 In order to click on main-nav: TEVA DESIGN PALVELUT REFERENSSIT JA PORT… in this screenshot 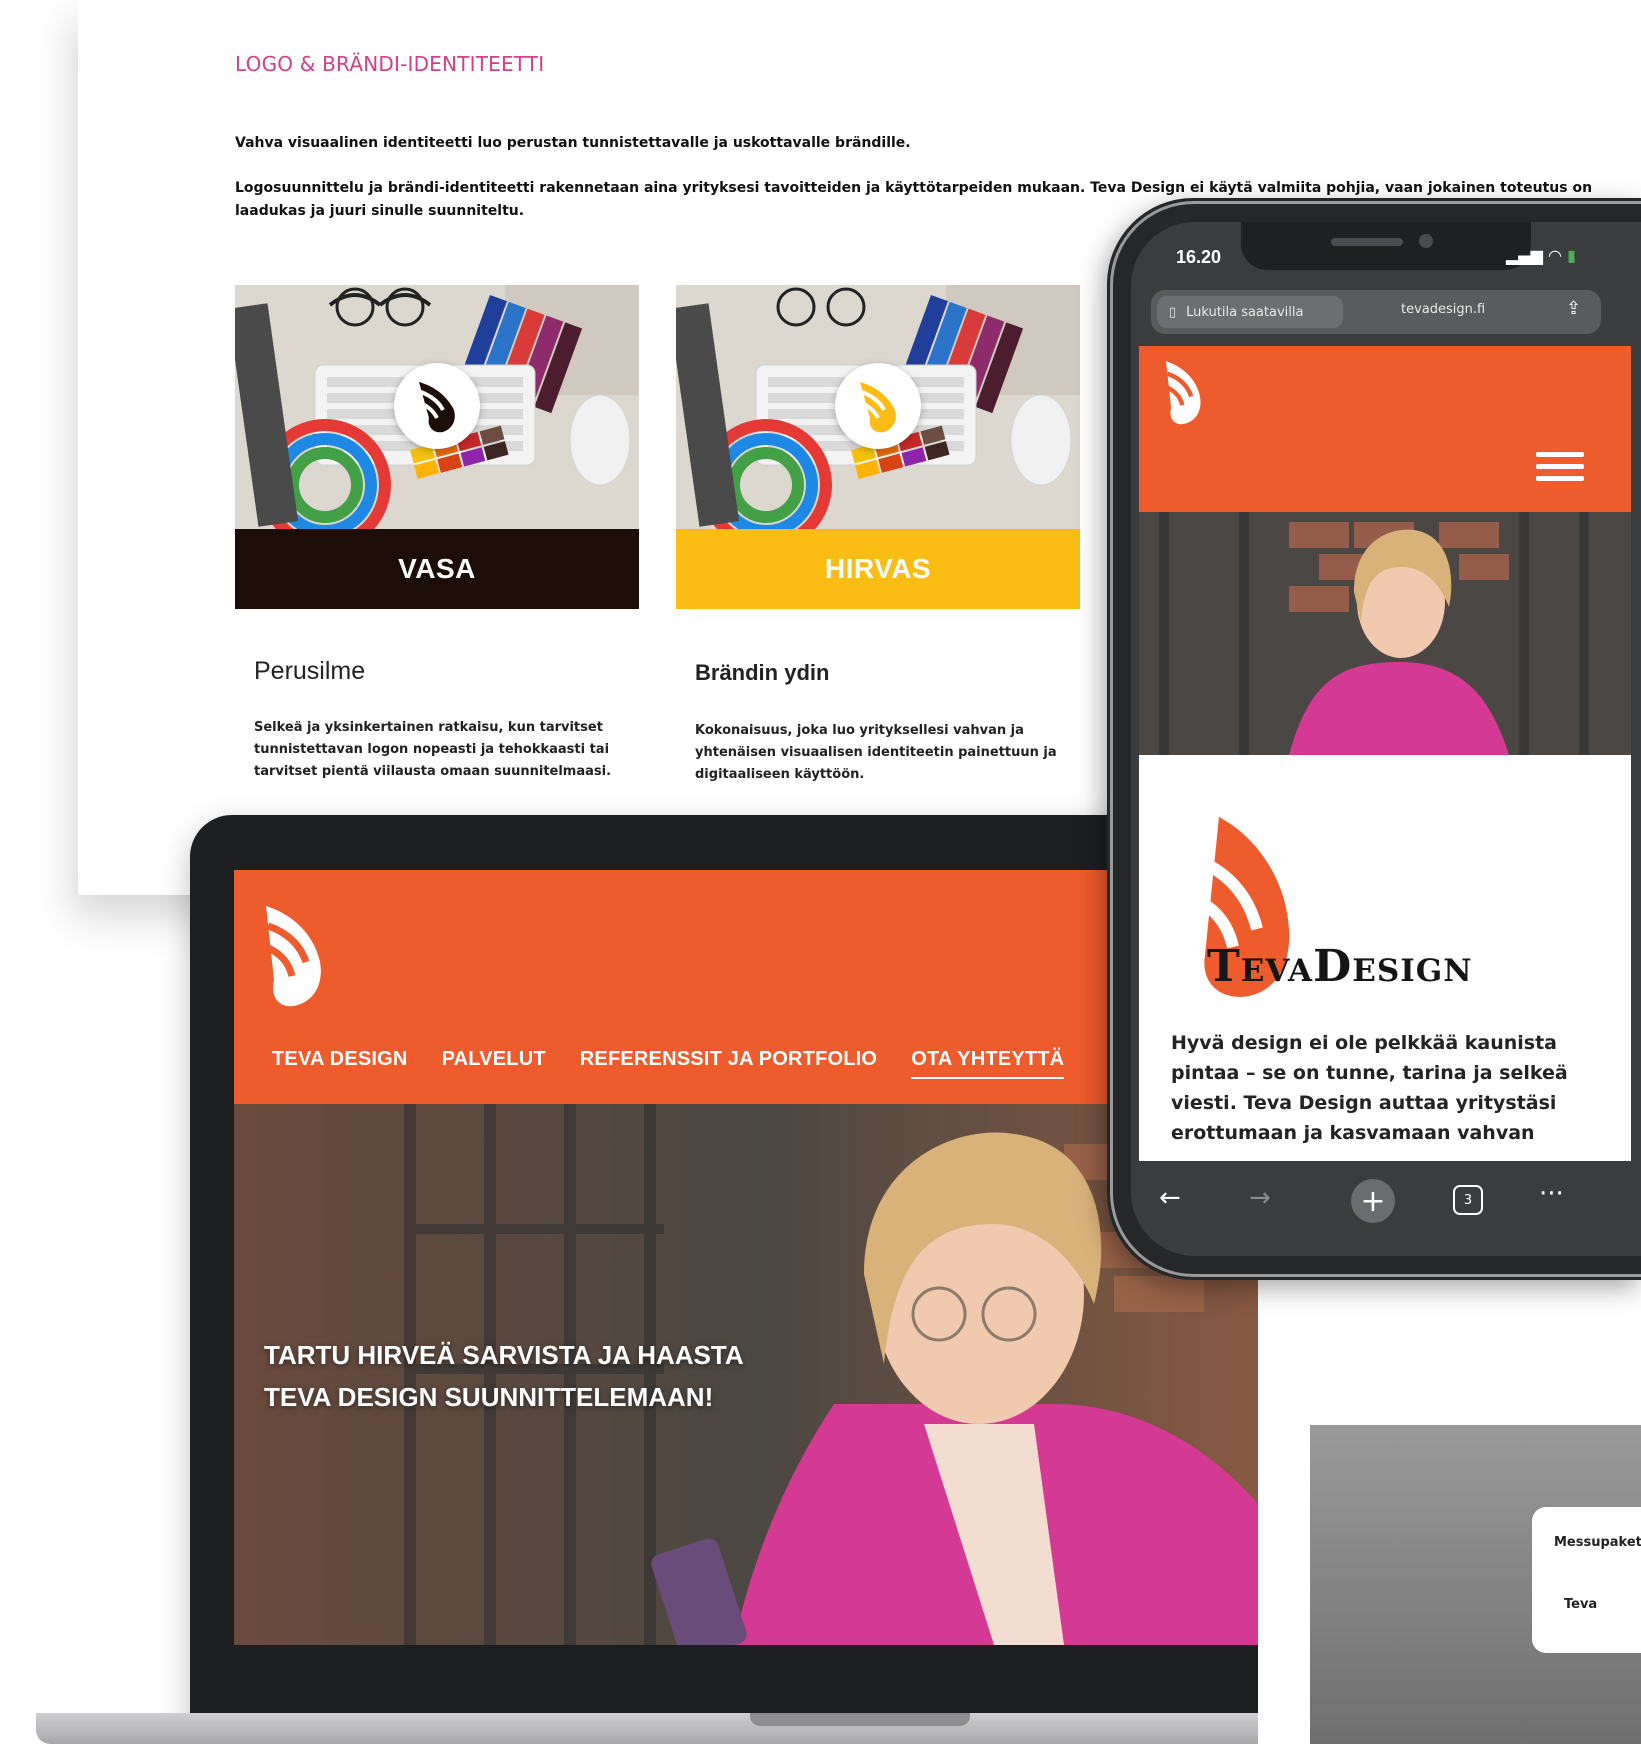, I will do `click(668, 1063)`.